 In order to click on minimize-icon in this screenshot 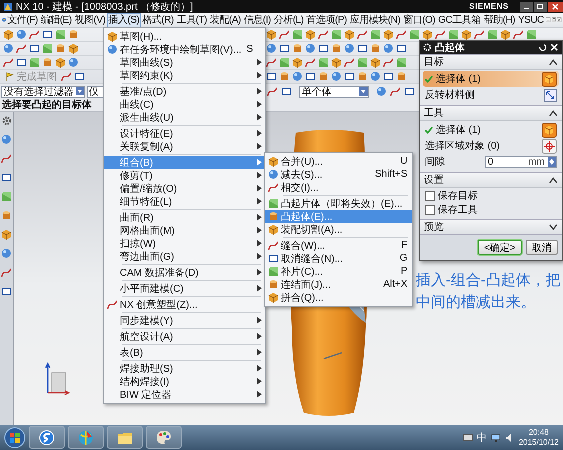, I will do `click(526, 7)`.